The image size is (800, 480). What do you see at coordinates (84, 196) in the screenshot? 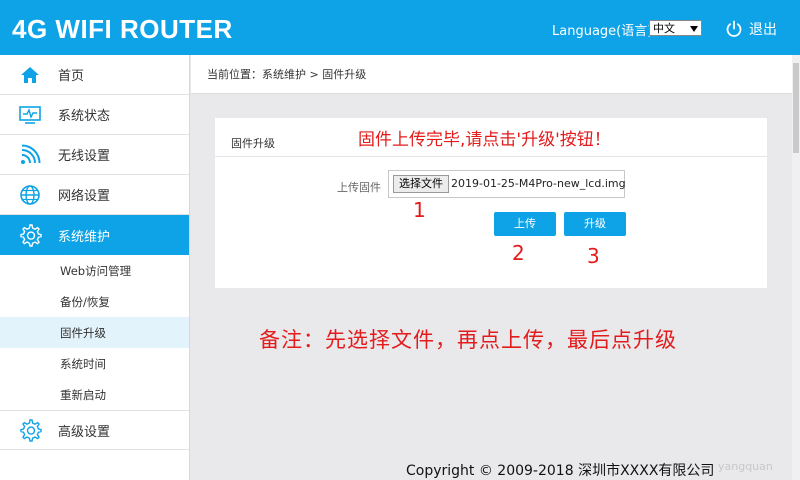
I see `sidebar-item-label: 网络设置` at bounding box center [84, 196].